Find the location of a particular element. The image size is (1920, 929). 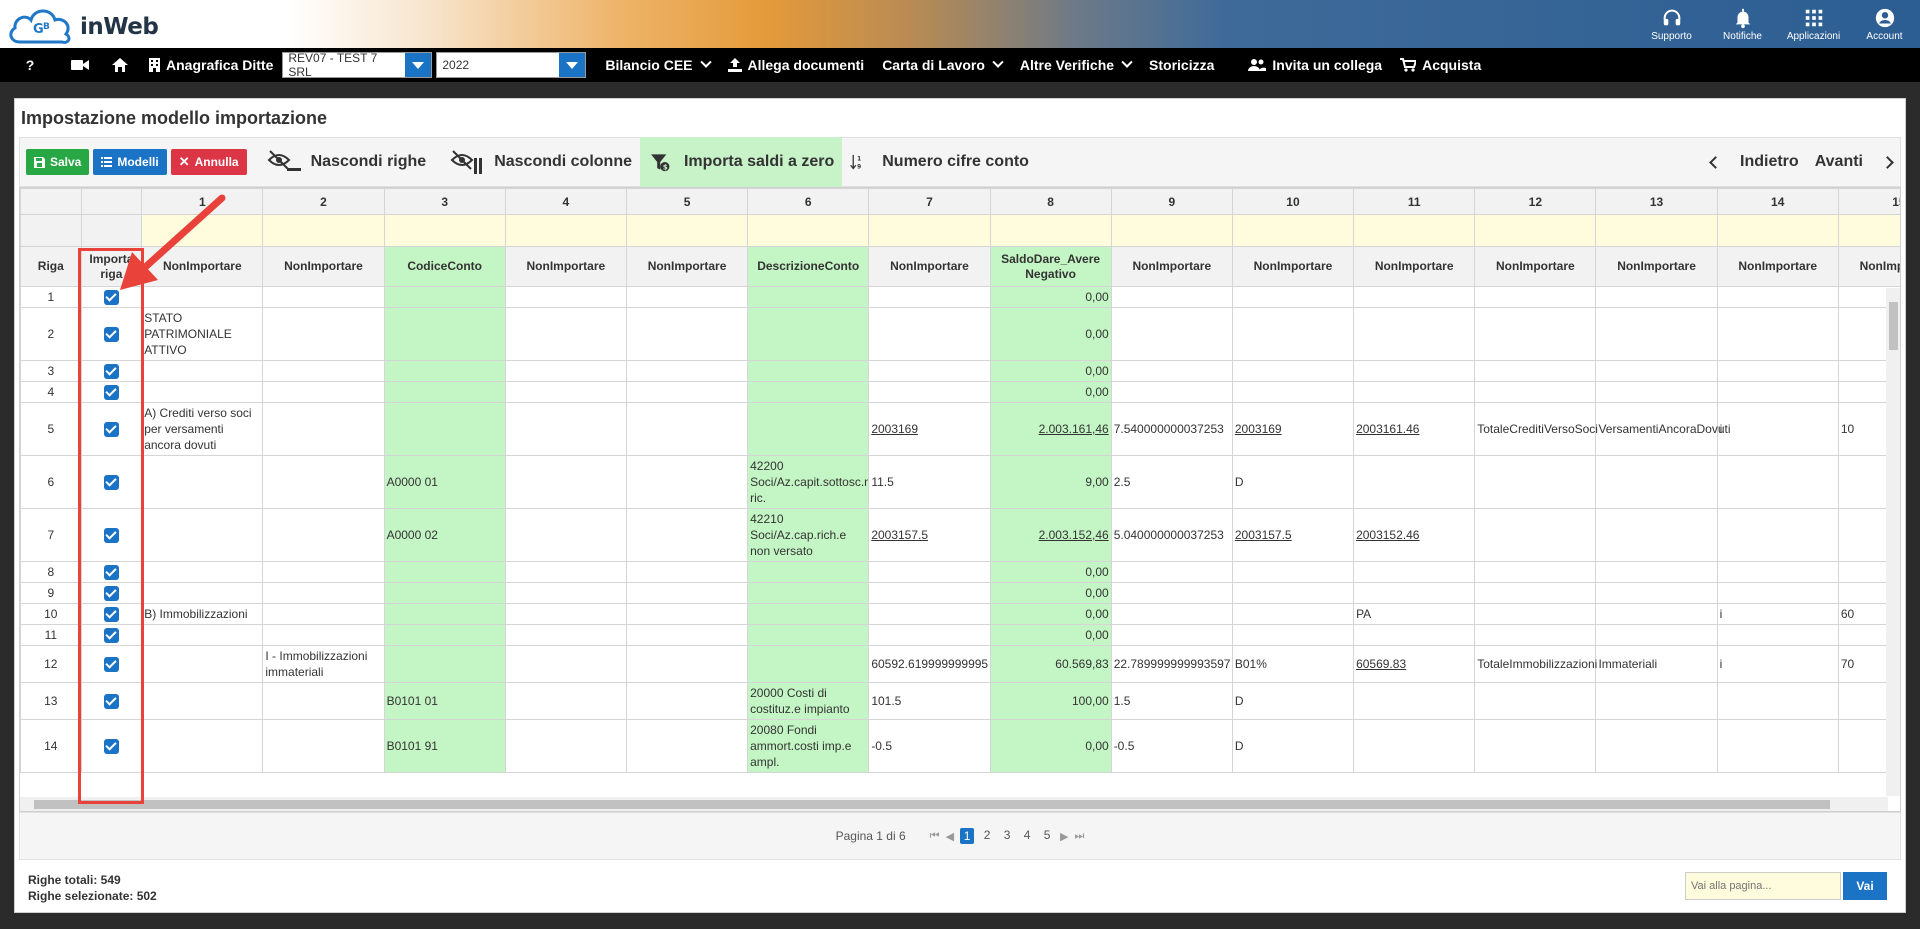

grid-cell: I - Immobilizzazioni immateriali is located at coordinates (323, 664).